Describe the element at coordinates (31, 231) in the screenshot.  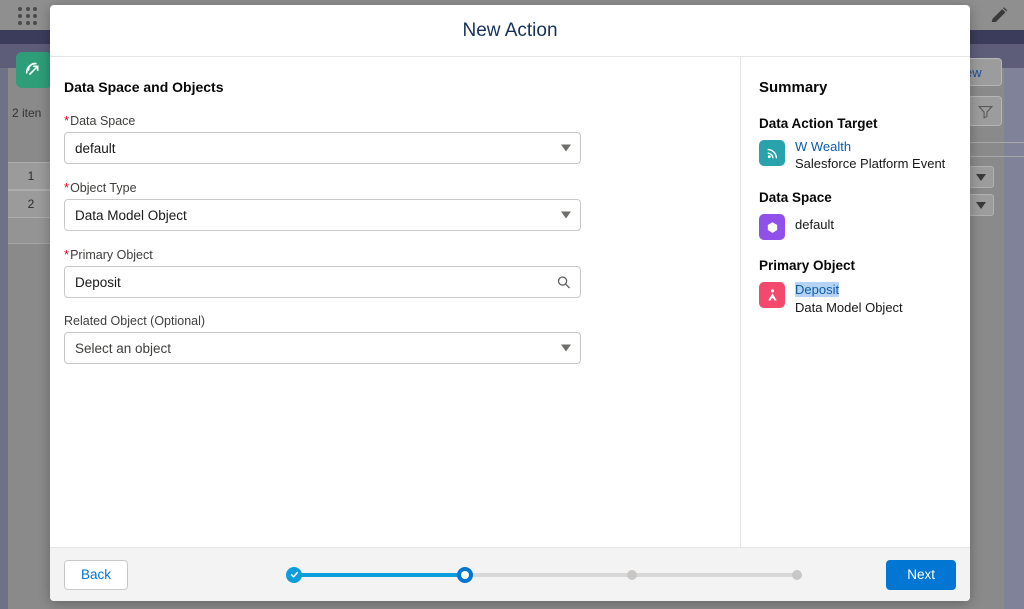
I see `table-row-empty` at that location.